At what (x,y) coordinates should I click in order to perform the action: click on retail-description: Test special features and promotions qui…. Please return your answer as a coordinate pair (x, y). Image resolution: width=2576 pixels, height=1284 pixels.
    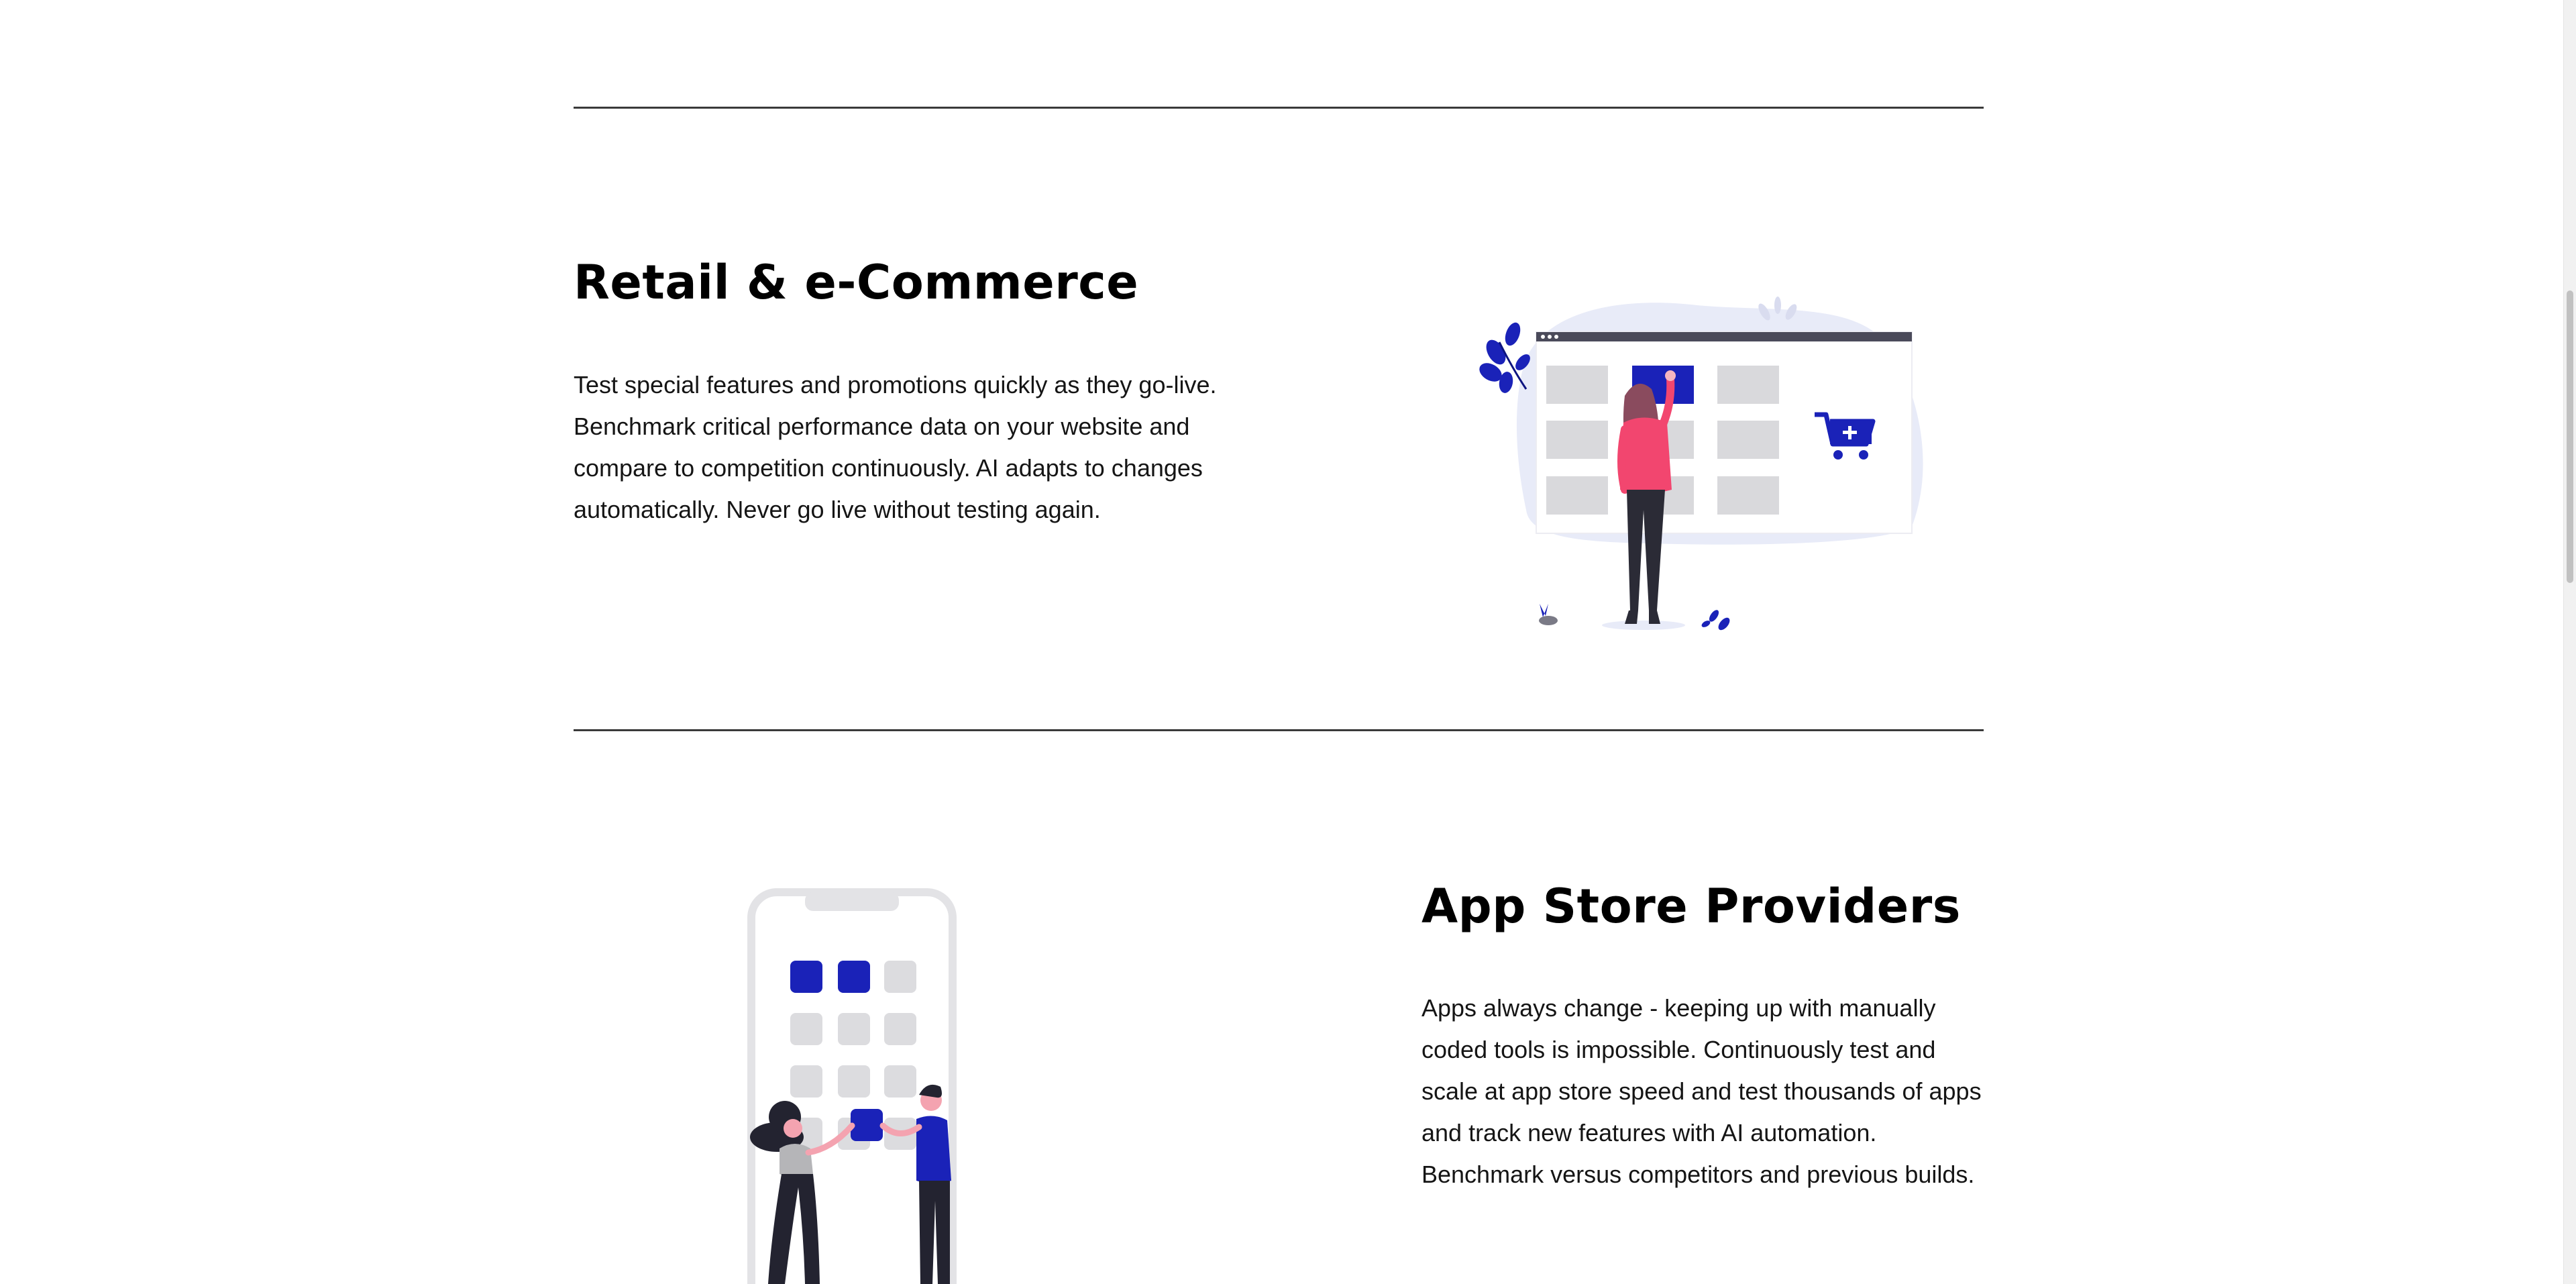
    Looking at the image, I should click on (895, 447).